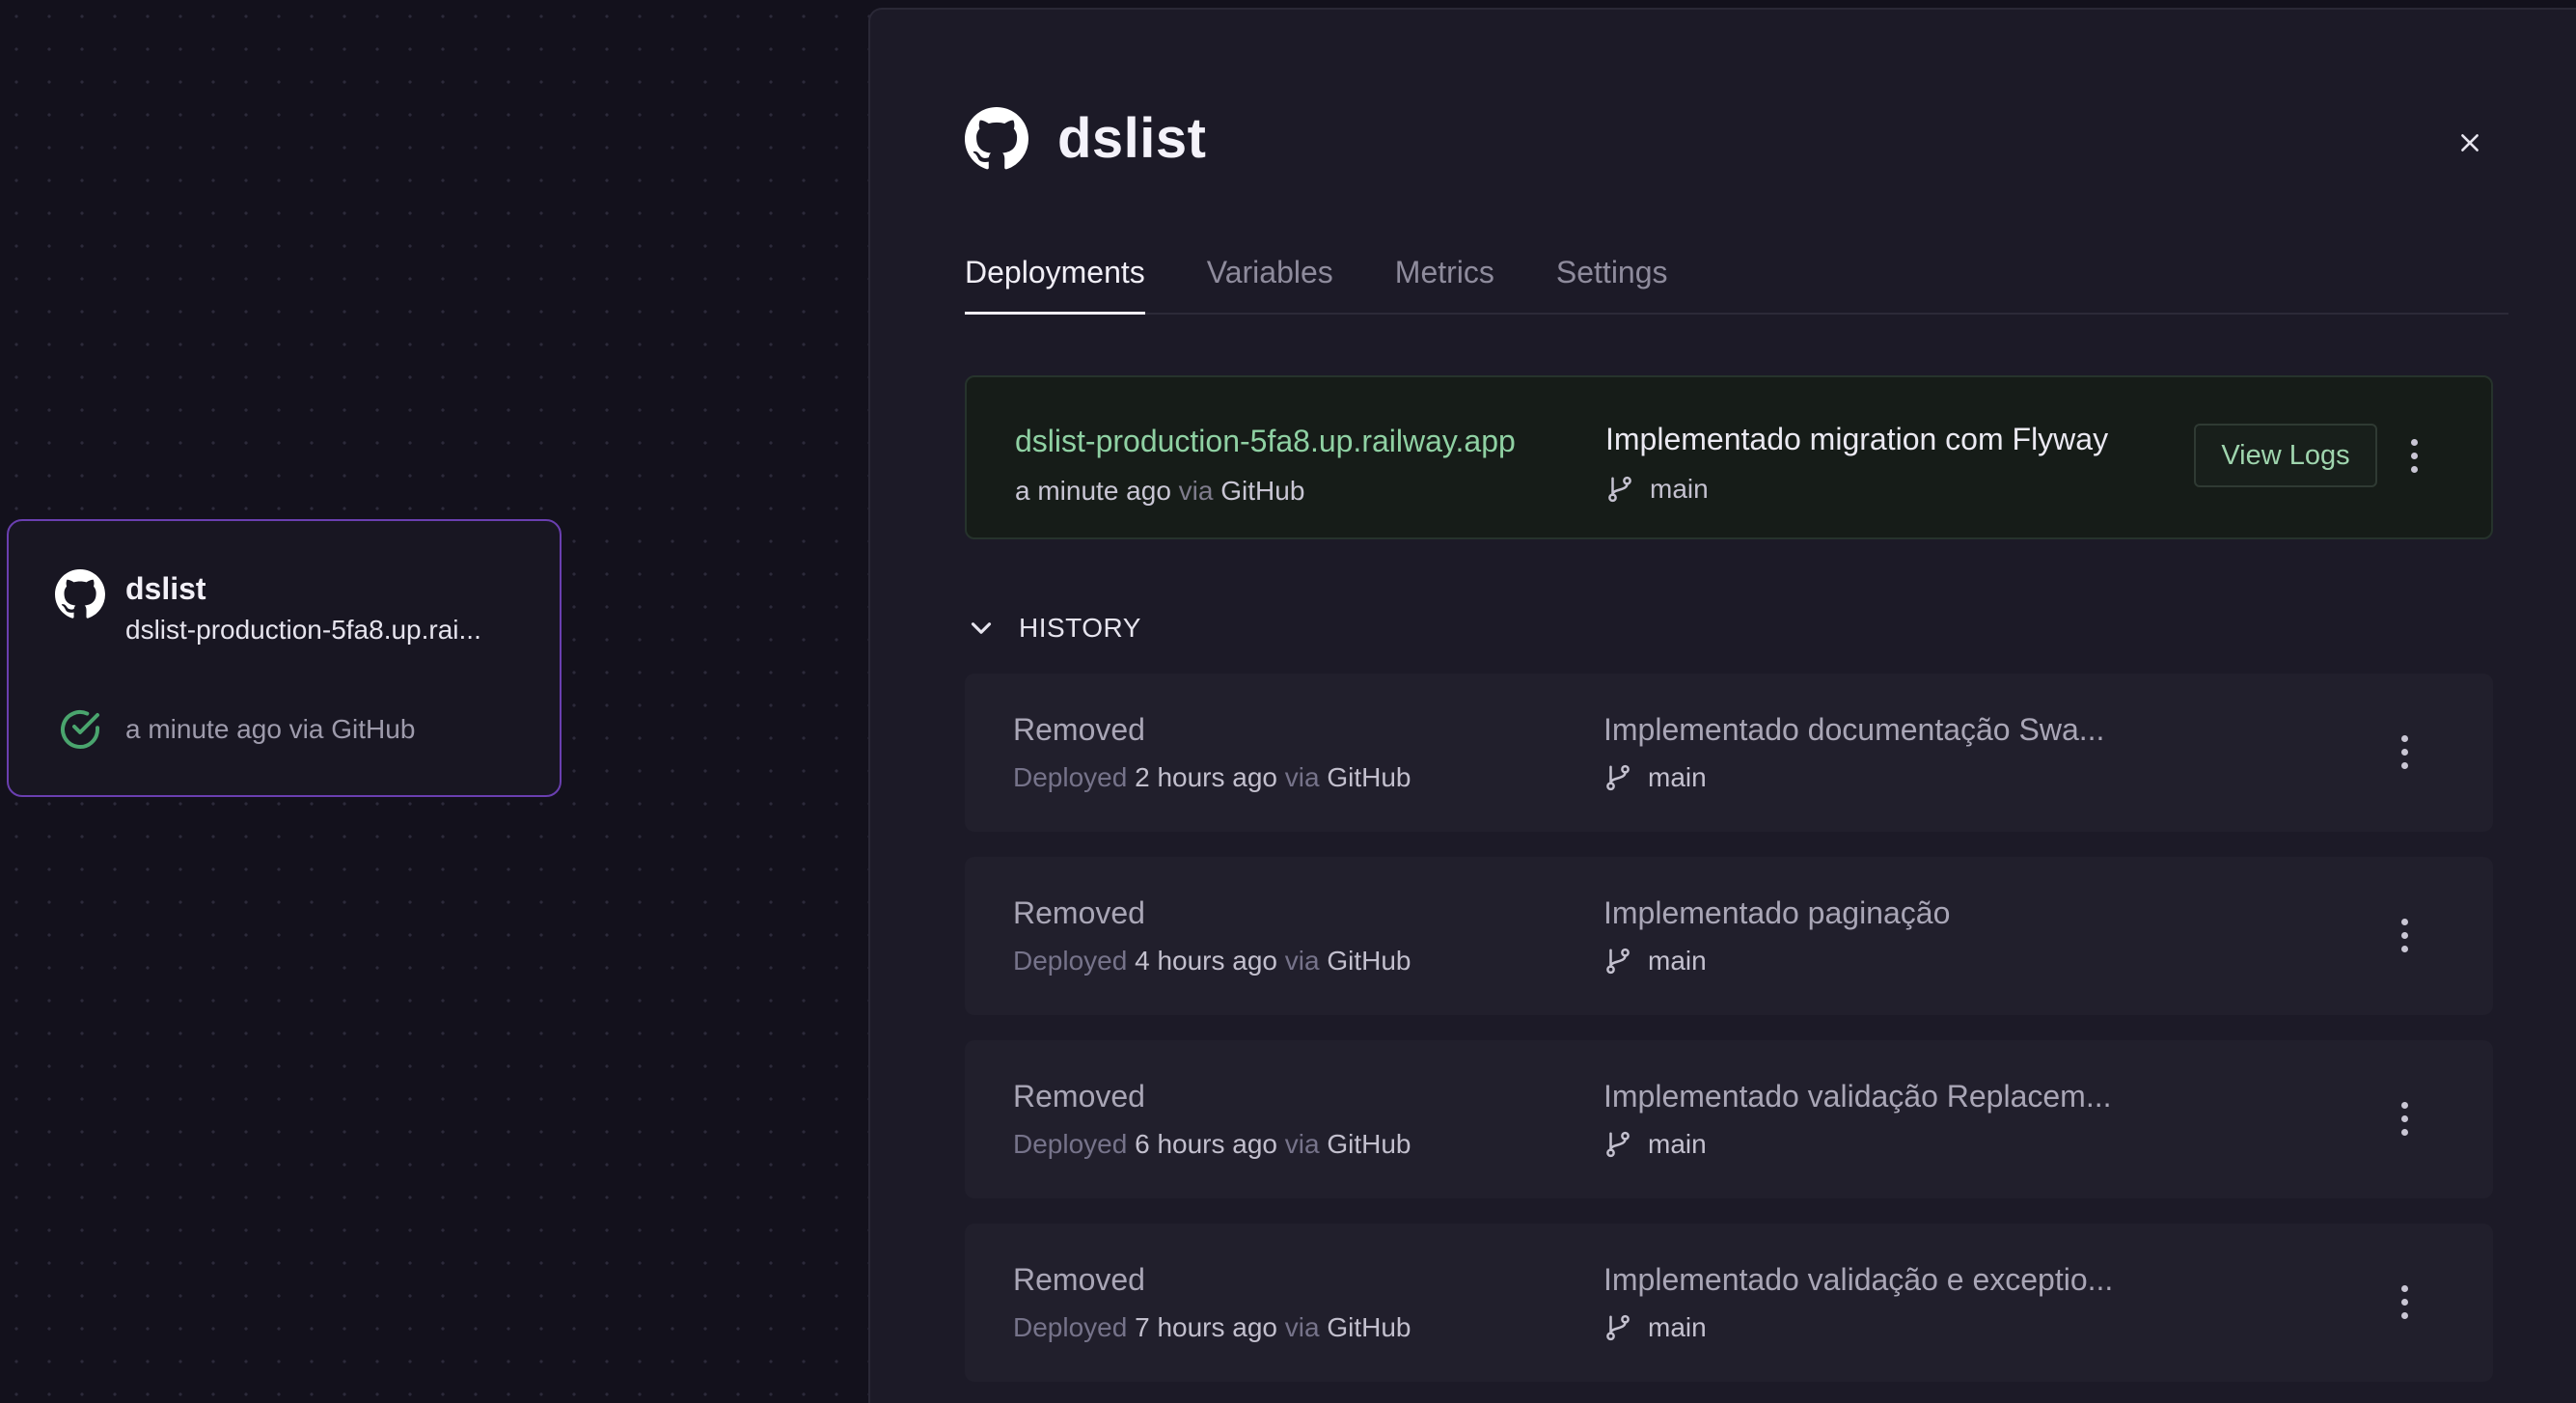 This screenshot has height=1403, width=2576. Describe the element at coordinates (165, 588) in the screenshot. I see `service-name: dslist` at that location.